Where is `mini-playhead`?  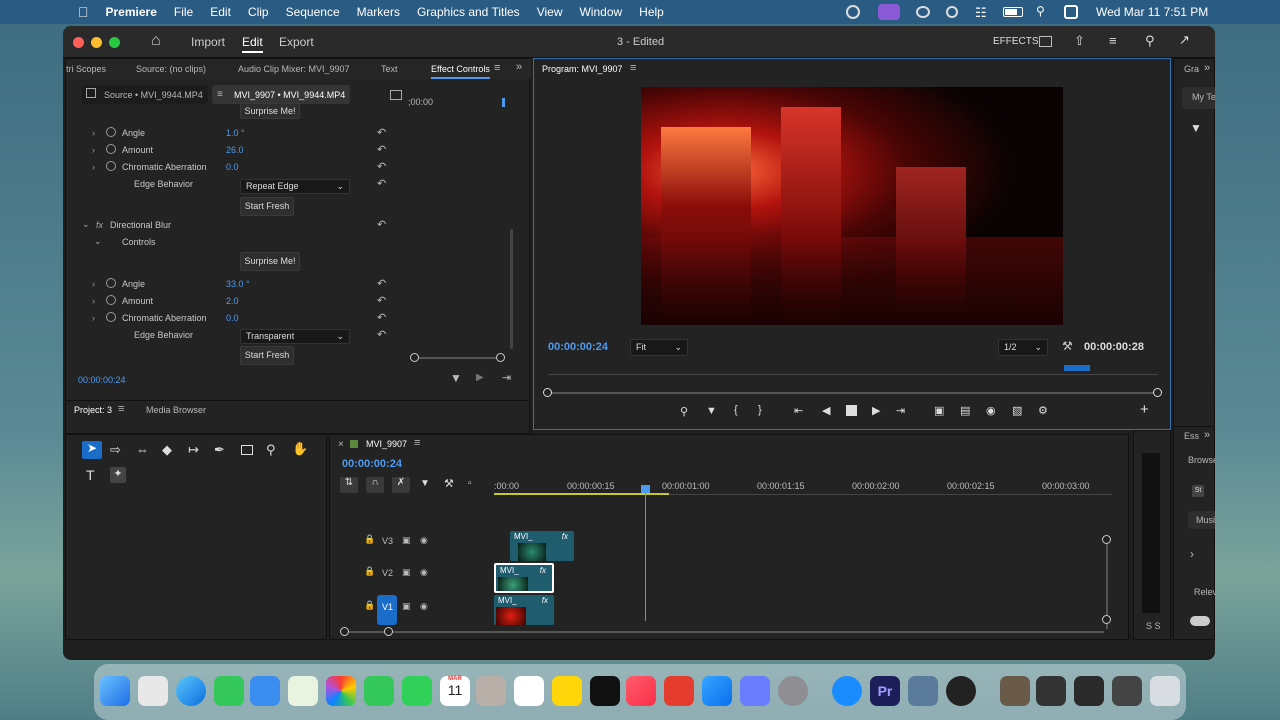
mini-playhead is located at coordinates (503, 102).